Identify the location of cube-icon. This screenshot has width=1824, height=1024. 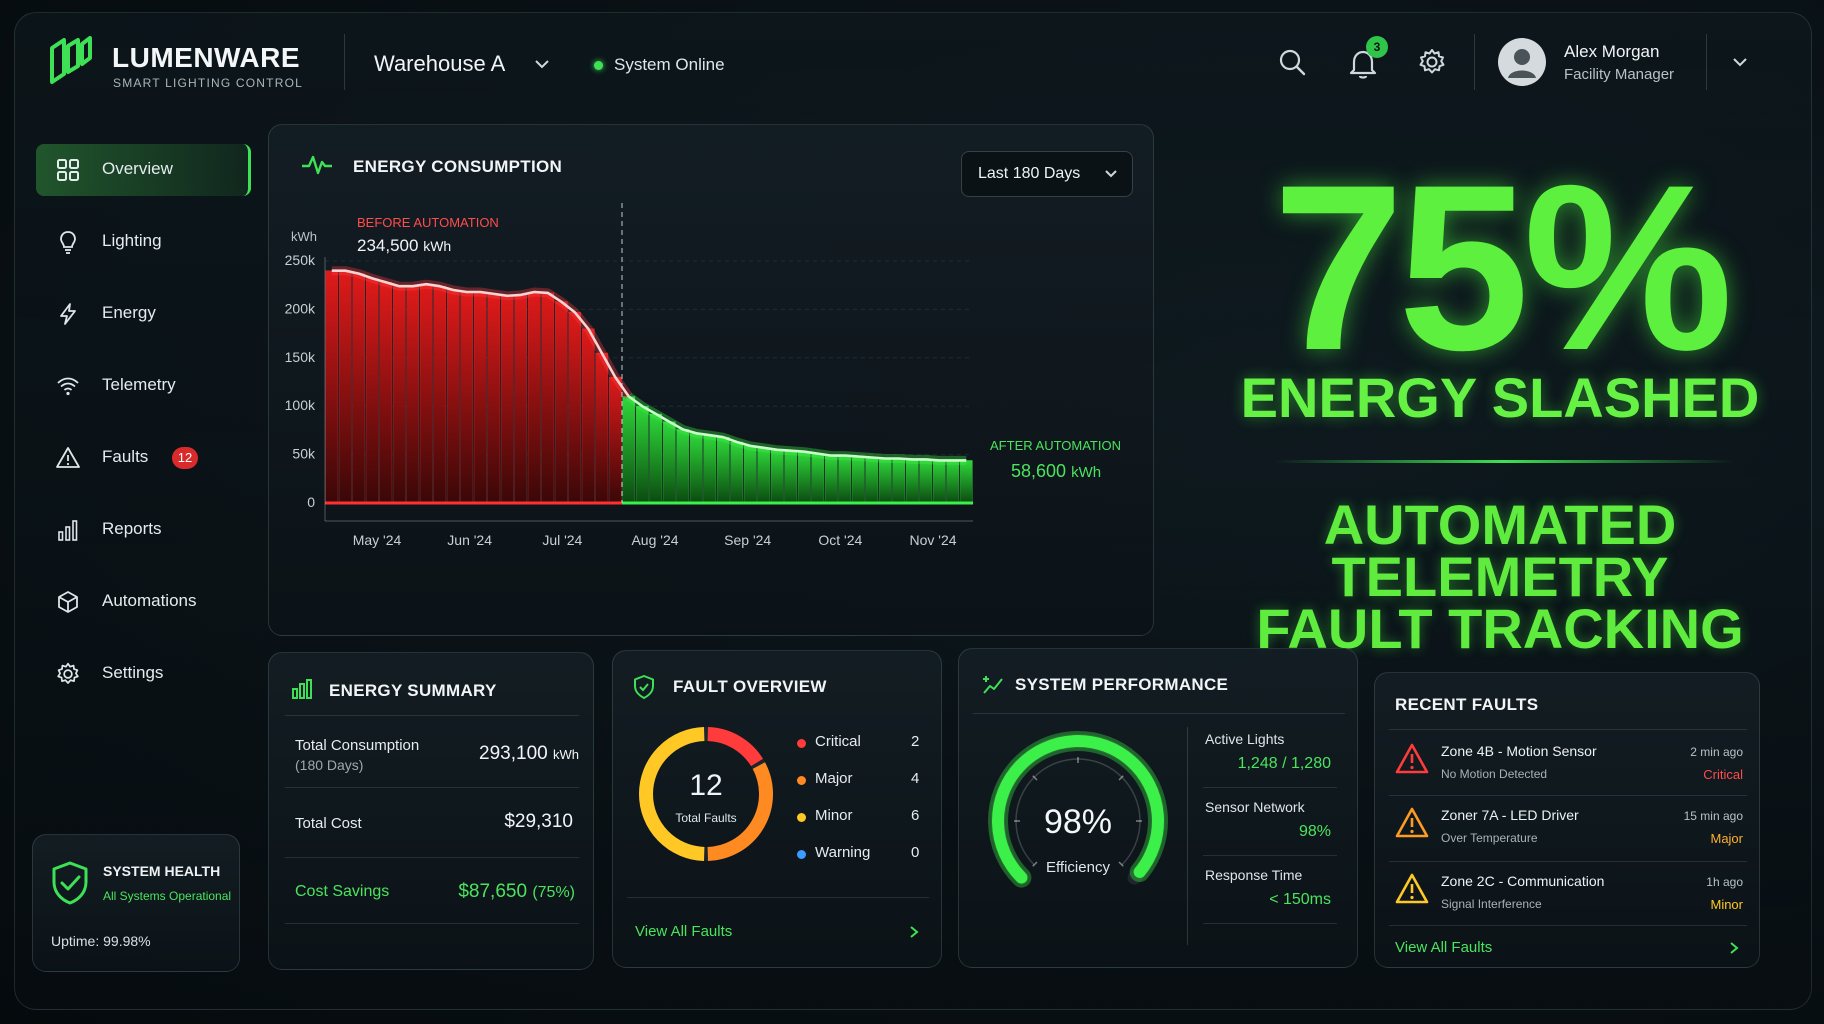
(68, 602).